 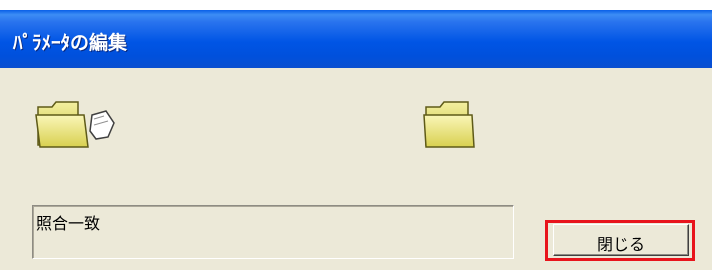 I want to click on window-title: ﾊﾟﾗﾒｰﾀの編集, so click(x=70, y=43).